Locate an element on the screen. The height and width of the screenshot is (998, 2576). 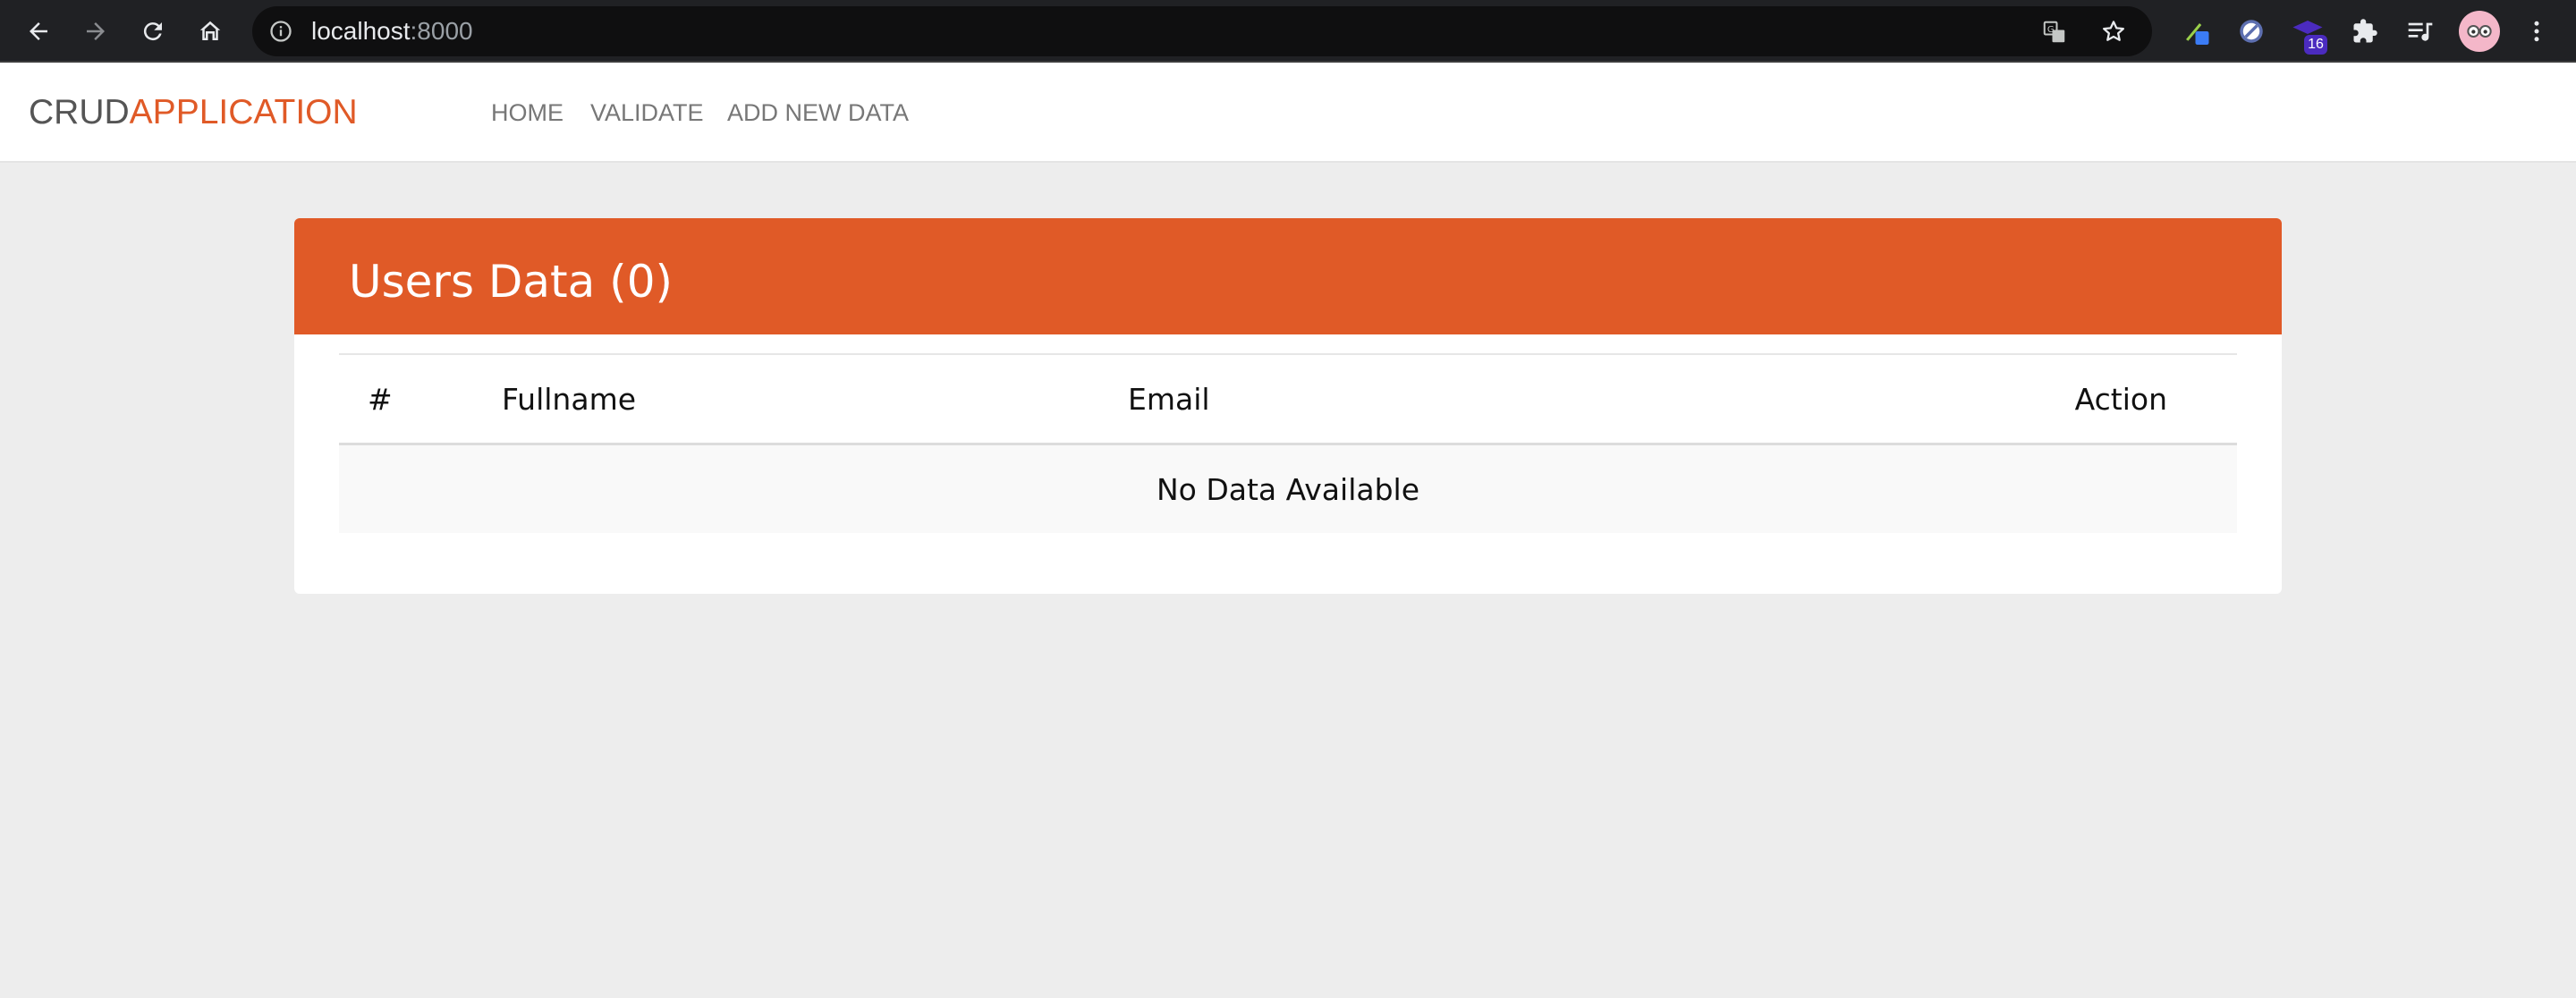
url-text: localhost:8000 is located at coordinates (392, 31).